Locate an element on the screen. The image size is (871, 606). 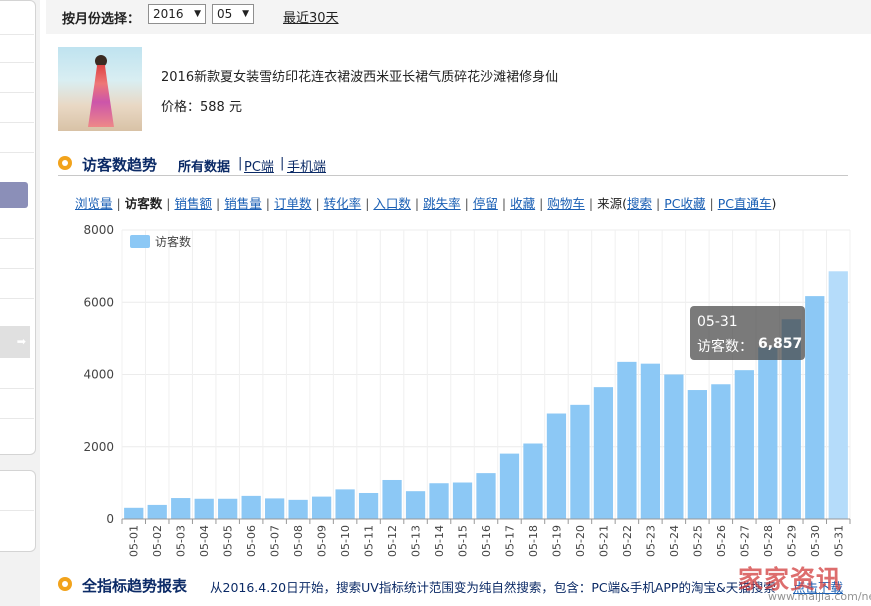
metric-tab: 销售量 is located at coordinates (243, 203).